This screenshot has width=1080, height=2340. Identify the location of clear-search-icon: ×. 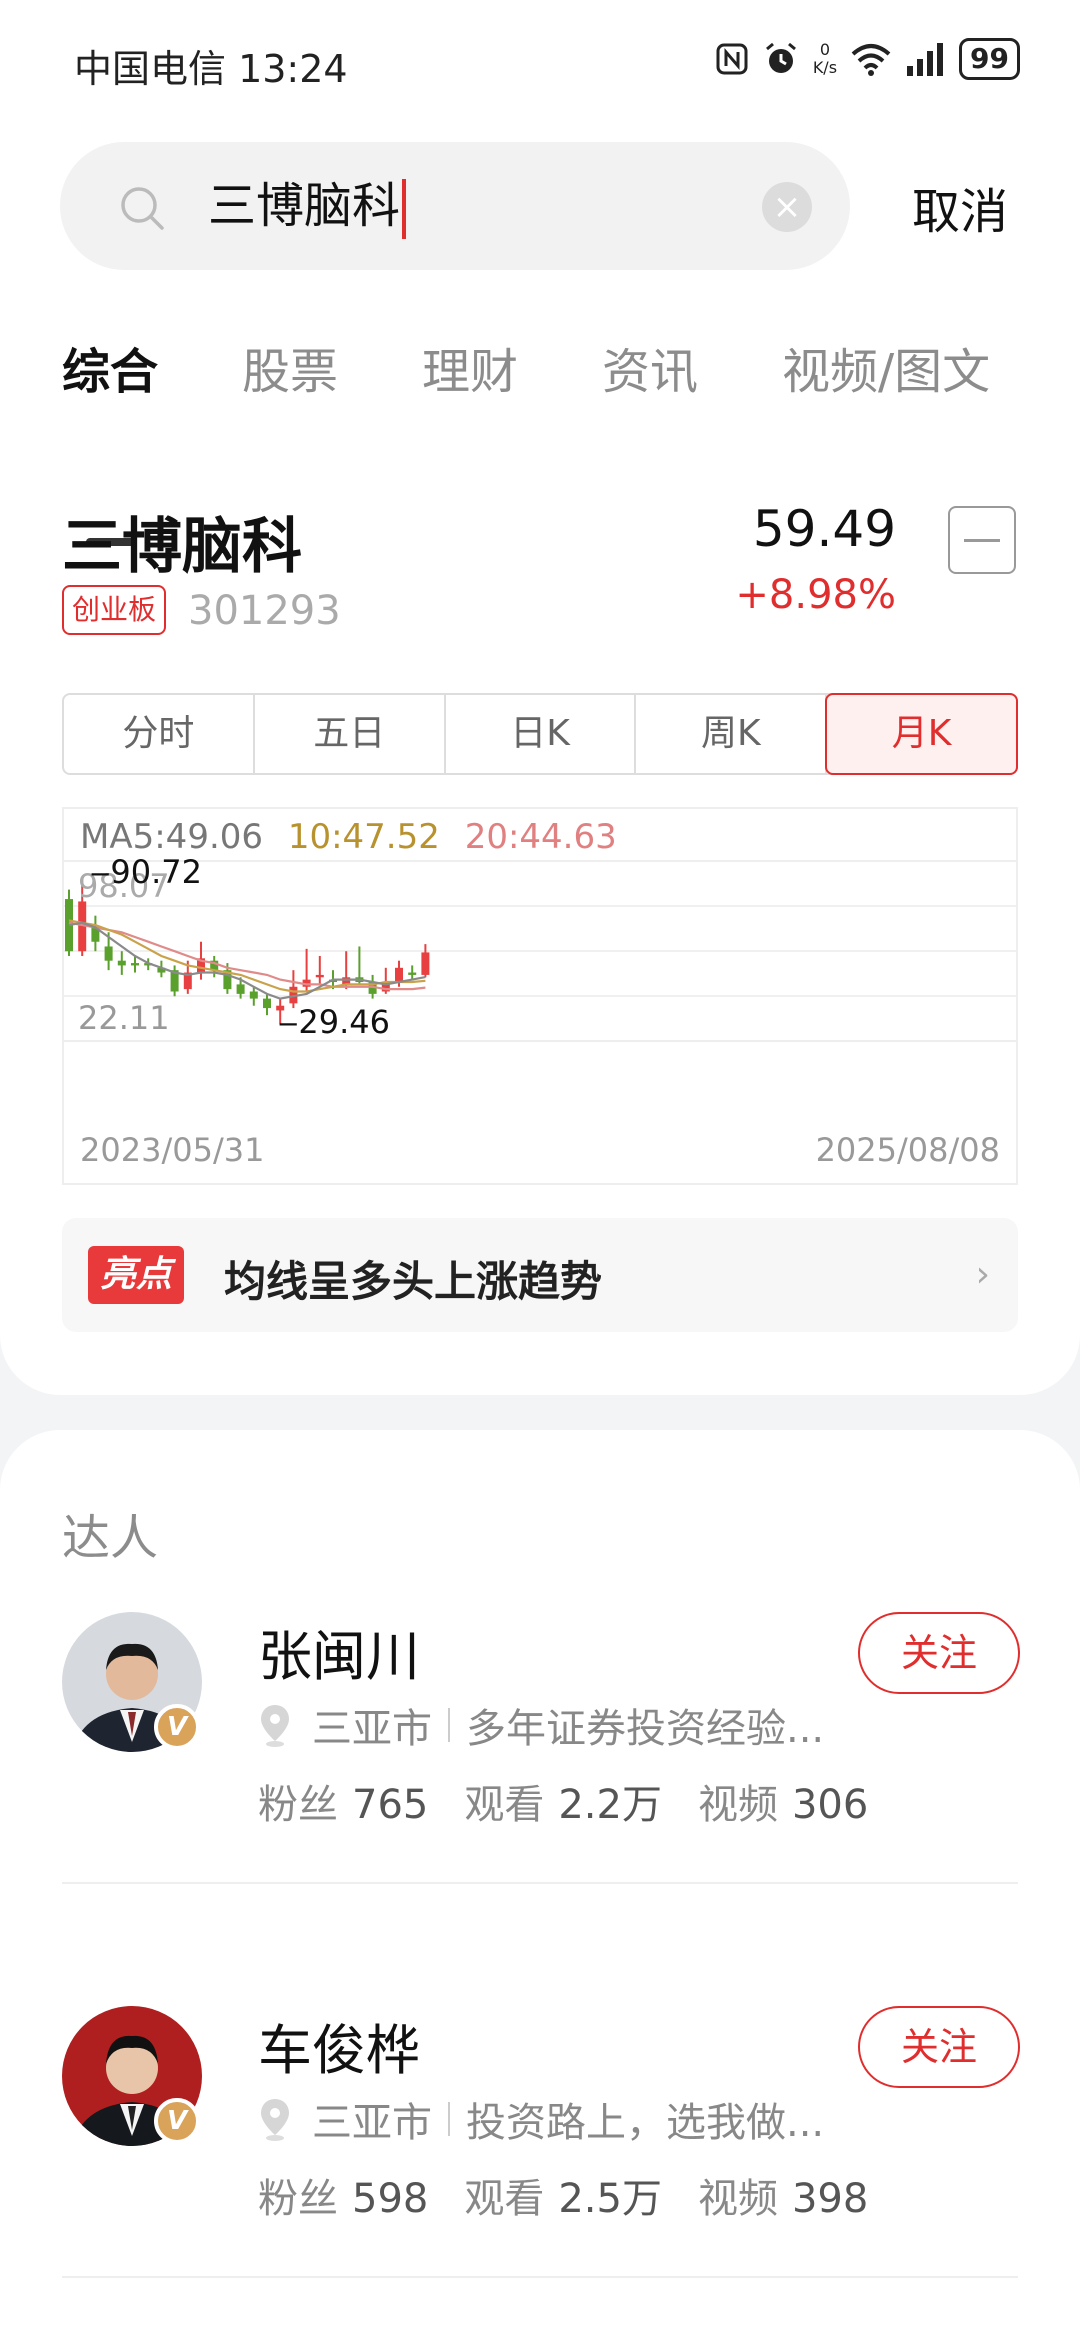
(787, 207).